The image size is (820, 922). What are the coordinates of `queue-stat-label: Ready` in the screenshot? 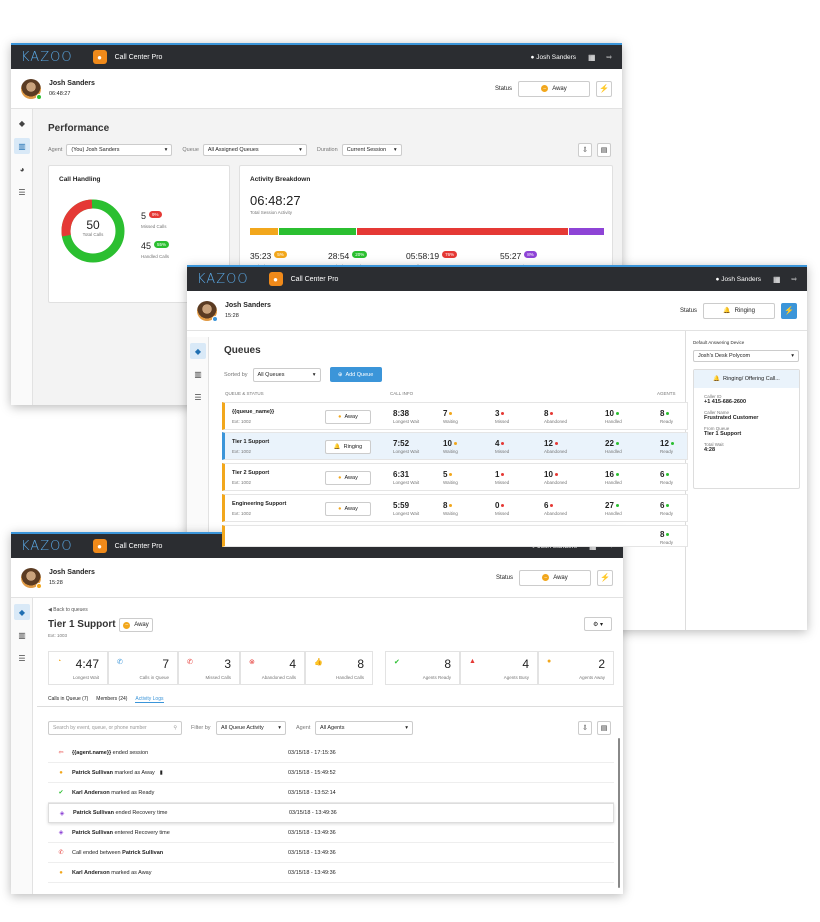 It's located at (667, 421).